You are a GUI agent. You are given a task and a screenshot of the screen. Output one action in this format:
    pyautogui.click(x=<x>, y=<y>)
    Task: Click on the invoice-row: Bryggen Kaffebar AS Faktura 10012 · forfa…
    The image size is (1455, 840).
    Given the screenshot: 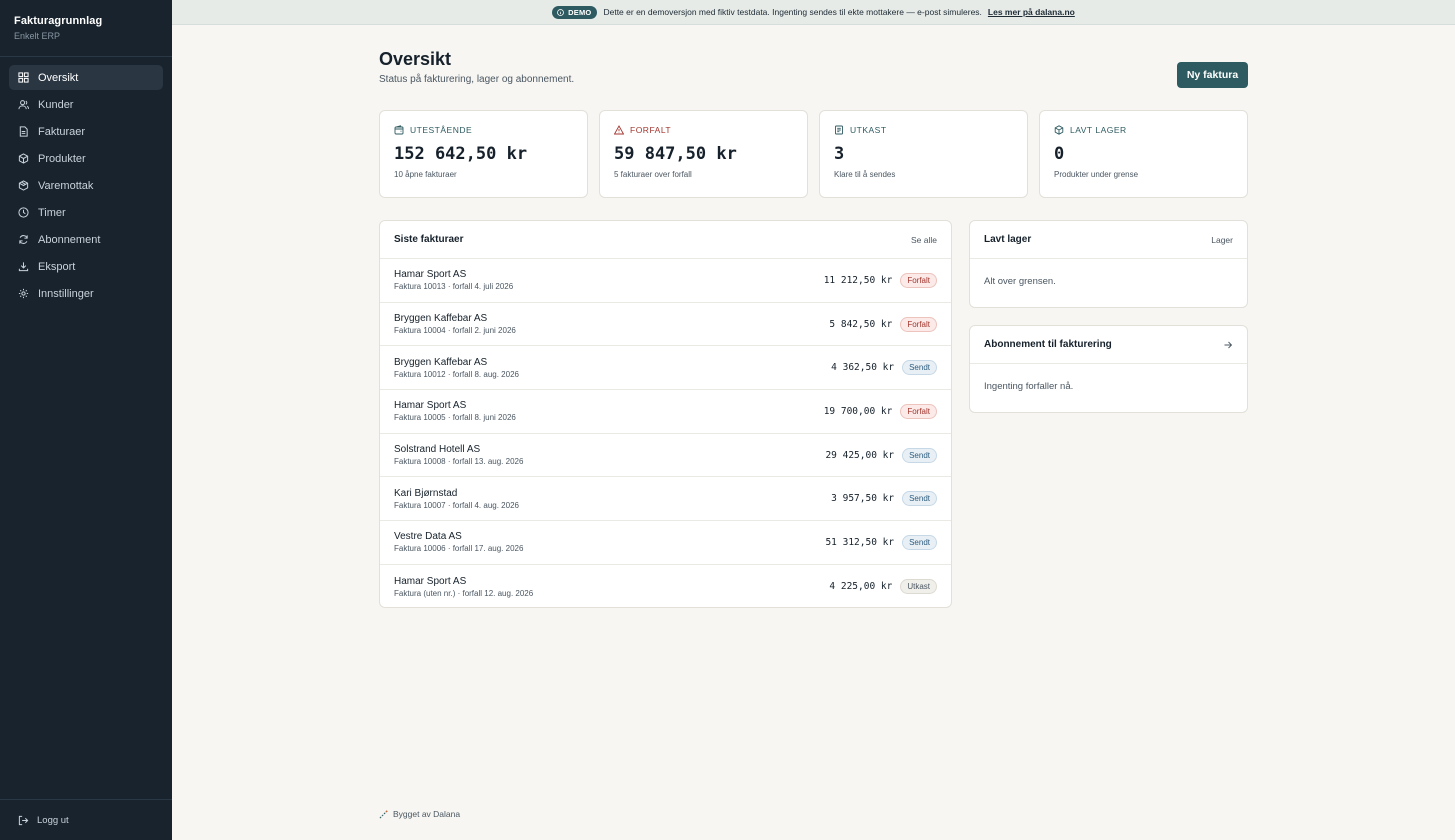 What is the action you would take?
    pyautogui.click(x=665, y=368)
    